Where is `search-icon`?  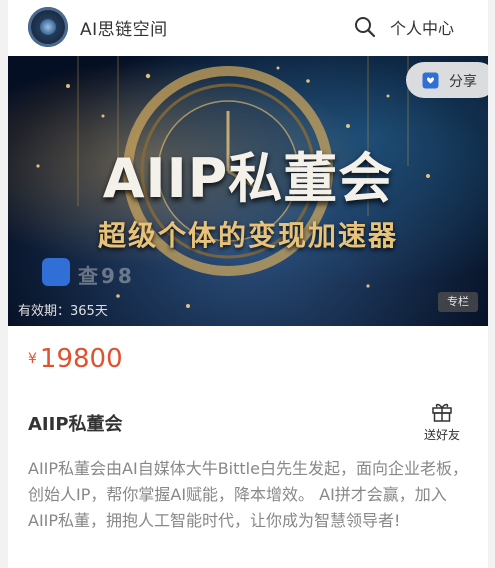
search-icon is located at coordinates (365, 27).